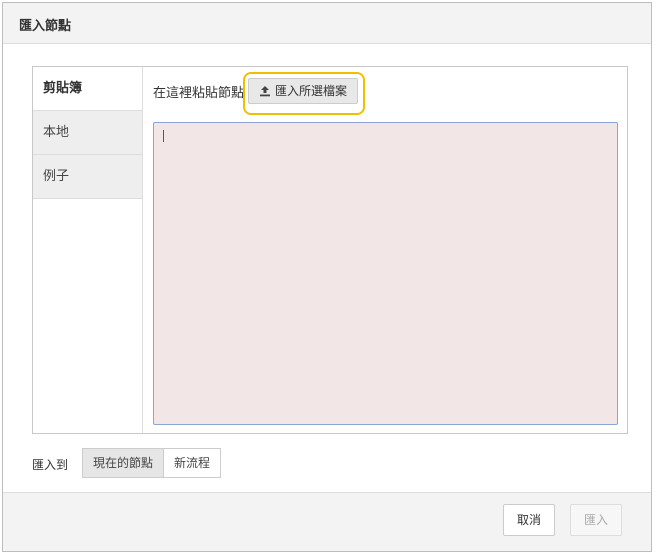  I want to click on dialog-header: 匯入節點, so click(327, 23).